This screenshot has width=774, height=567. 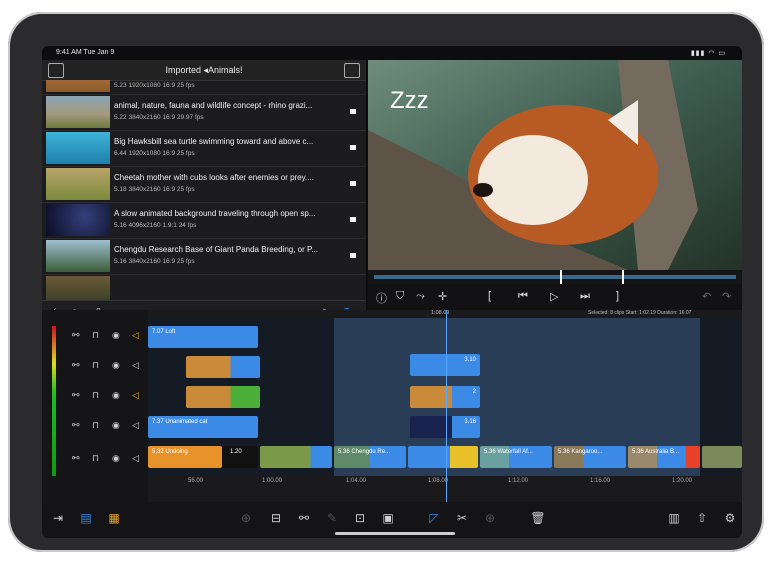 I want to click on out-point-icon: ], so click(x=617, y=296).